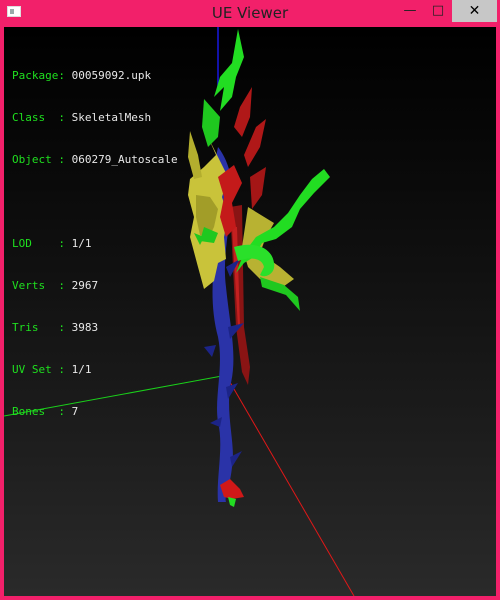  I want to click on info-value: 7, so click(75, 411).